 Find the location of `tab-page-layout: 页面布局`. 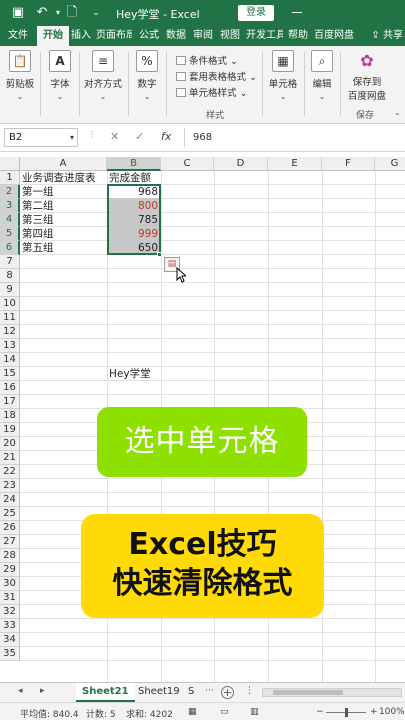

tab-page-layout: 页面布局 is located at coordinates (114, 36).